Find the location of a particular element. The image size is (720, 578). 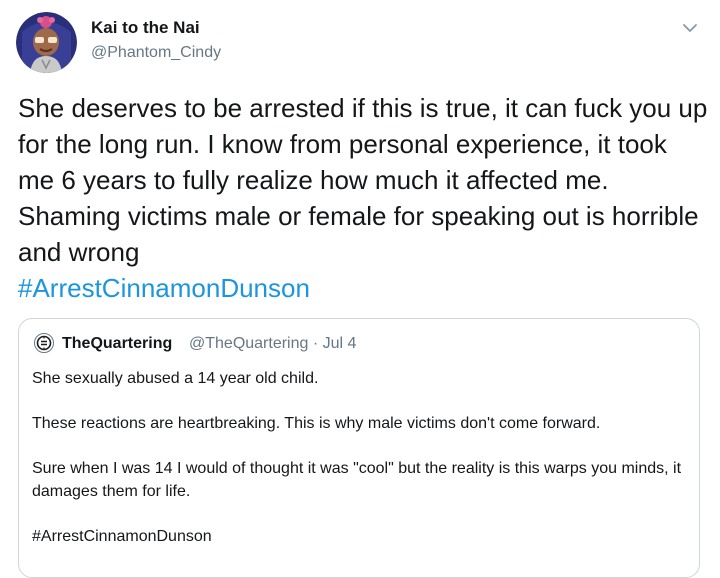

avatar is located at coordinates (46, 42).